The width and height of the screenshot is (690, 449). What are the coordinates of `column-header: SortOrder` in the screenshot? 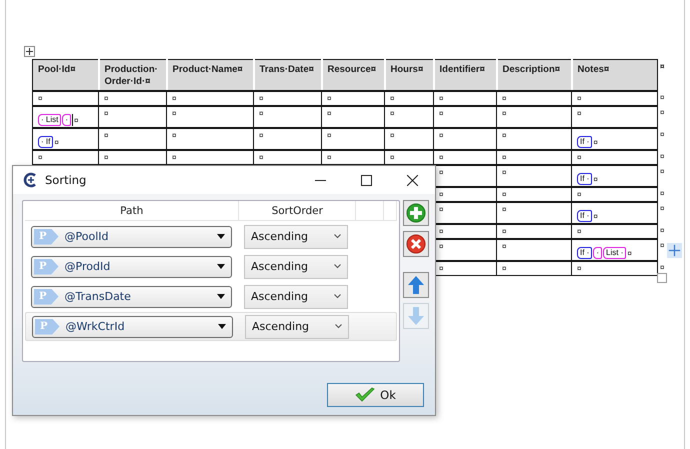 It's located at (297, 210).